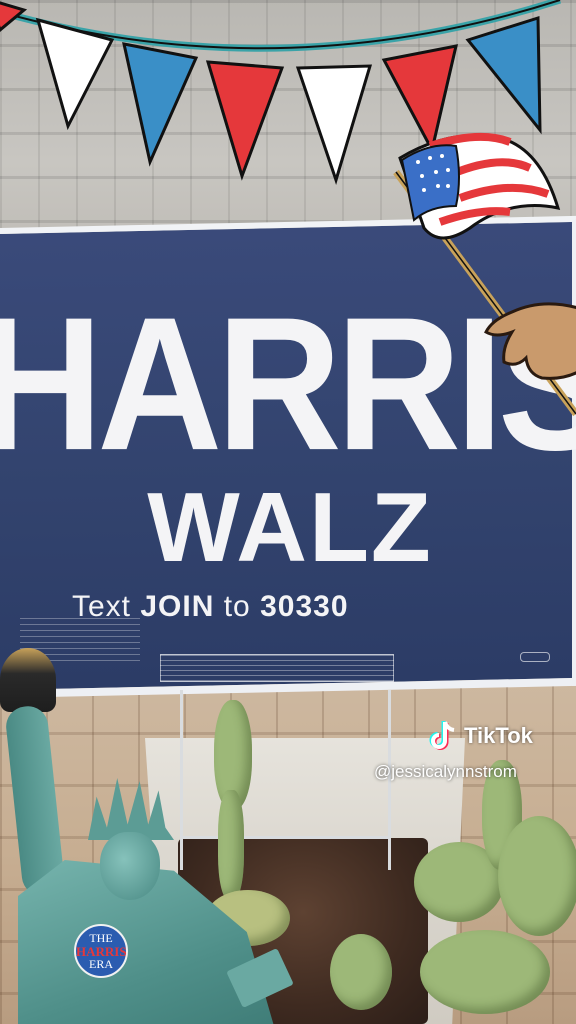 The height and width of the screenshot is (1024, 576). I want to click on sign-wire-stand-left, so click(181, 780).